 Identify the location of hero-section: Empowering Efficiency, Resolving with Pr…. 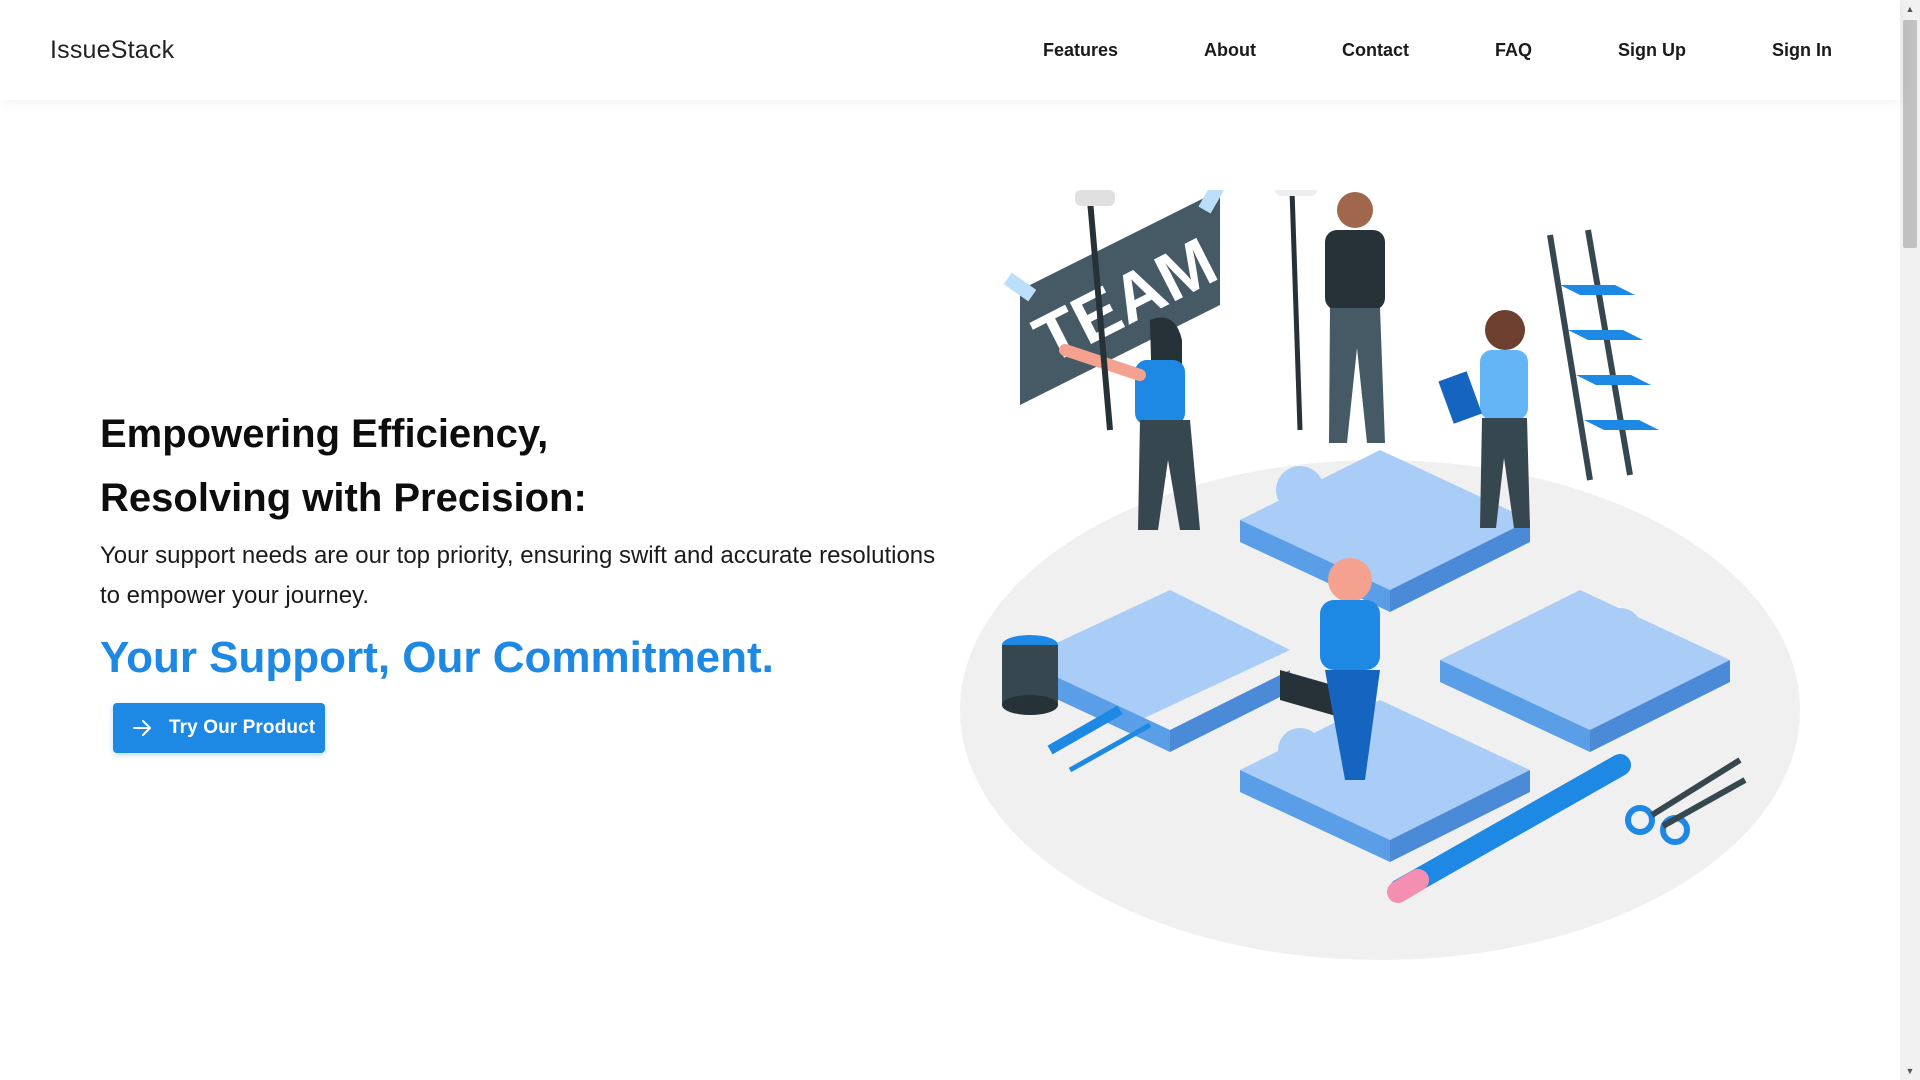
(530, 544).